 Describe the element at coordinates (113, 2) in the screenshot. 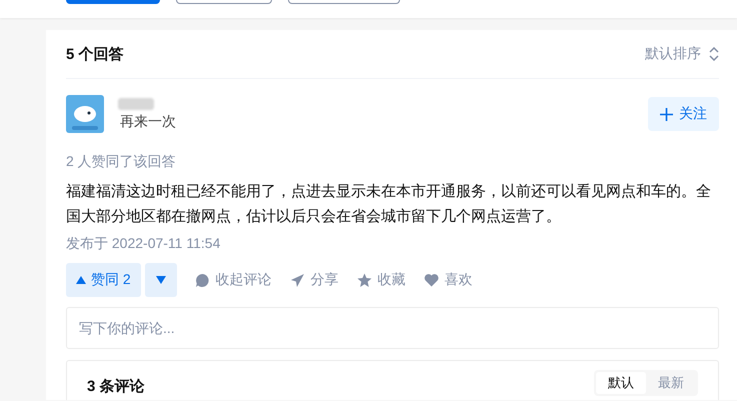

I see `primary-button` at that location.